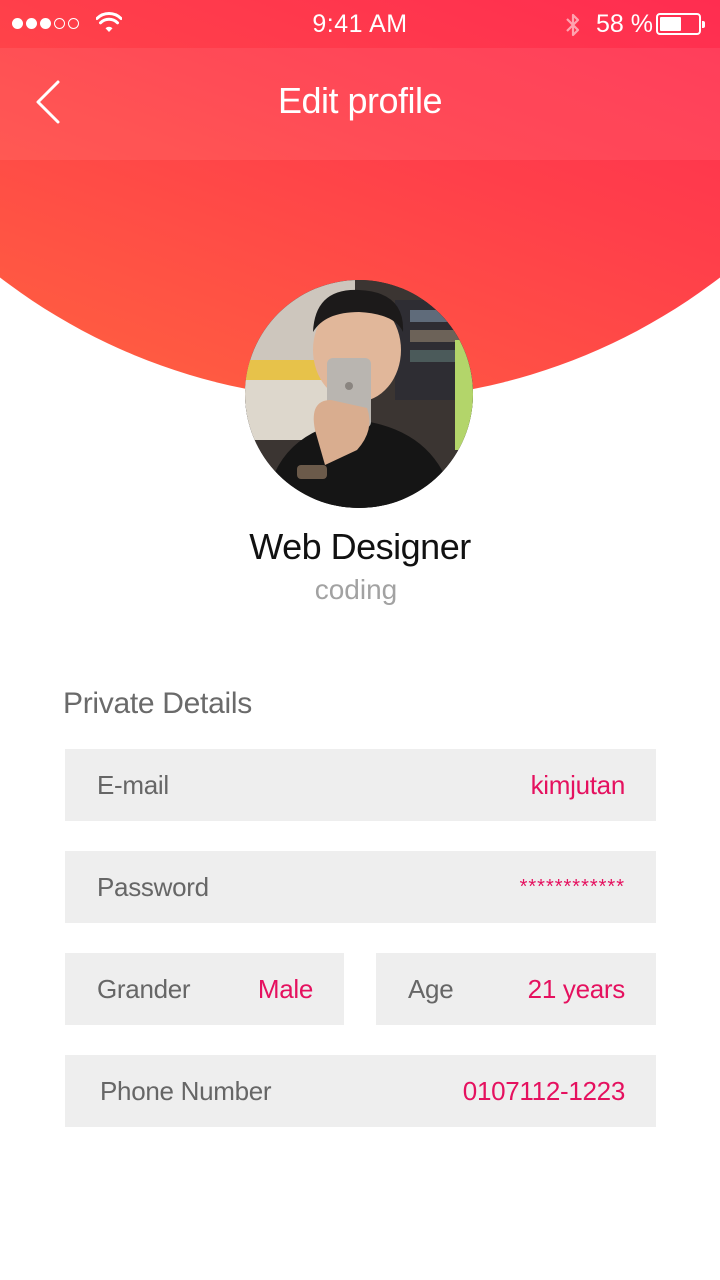 Image resolution: width=720 pixels, height=1280 pixels. I want to click on password-field: Password ************, so click(360, 887).